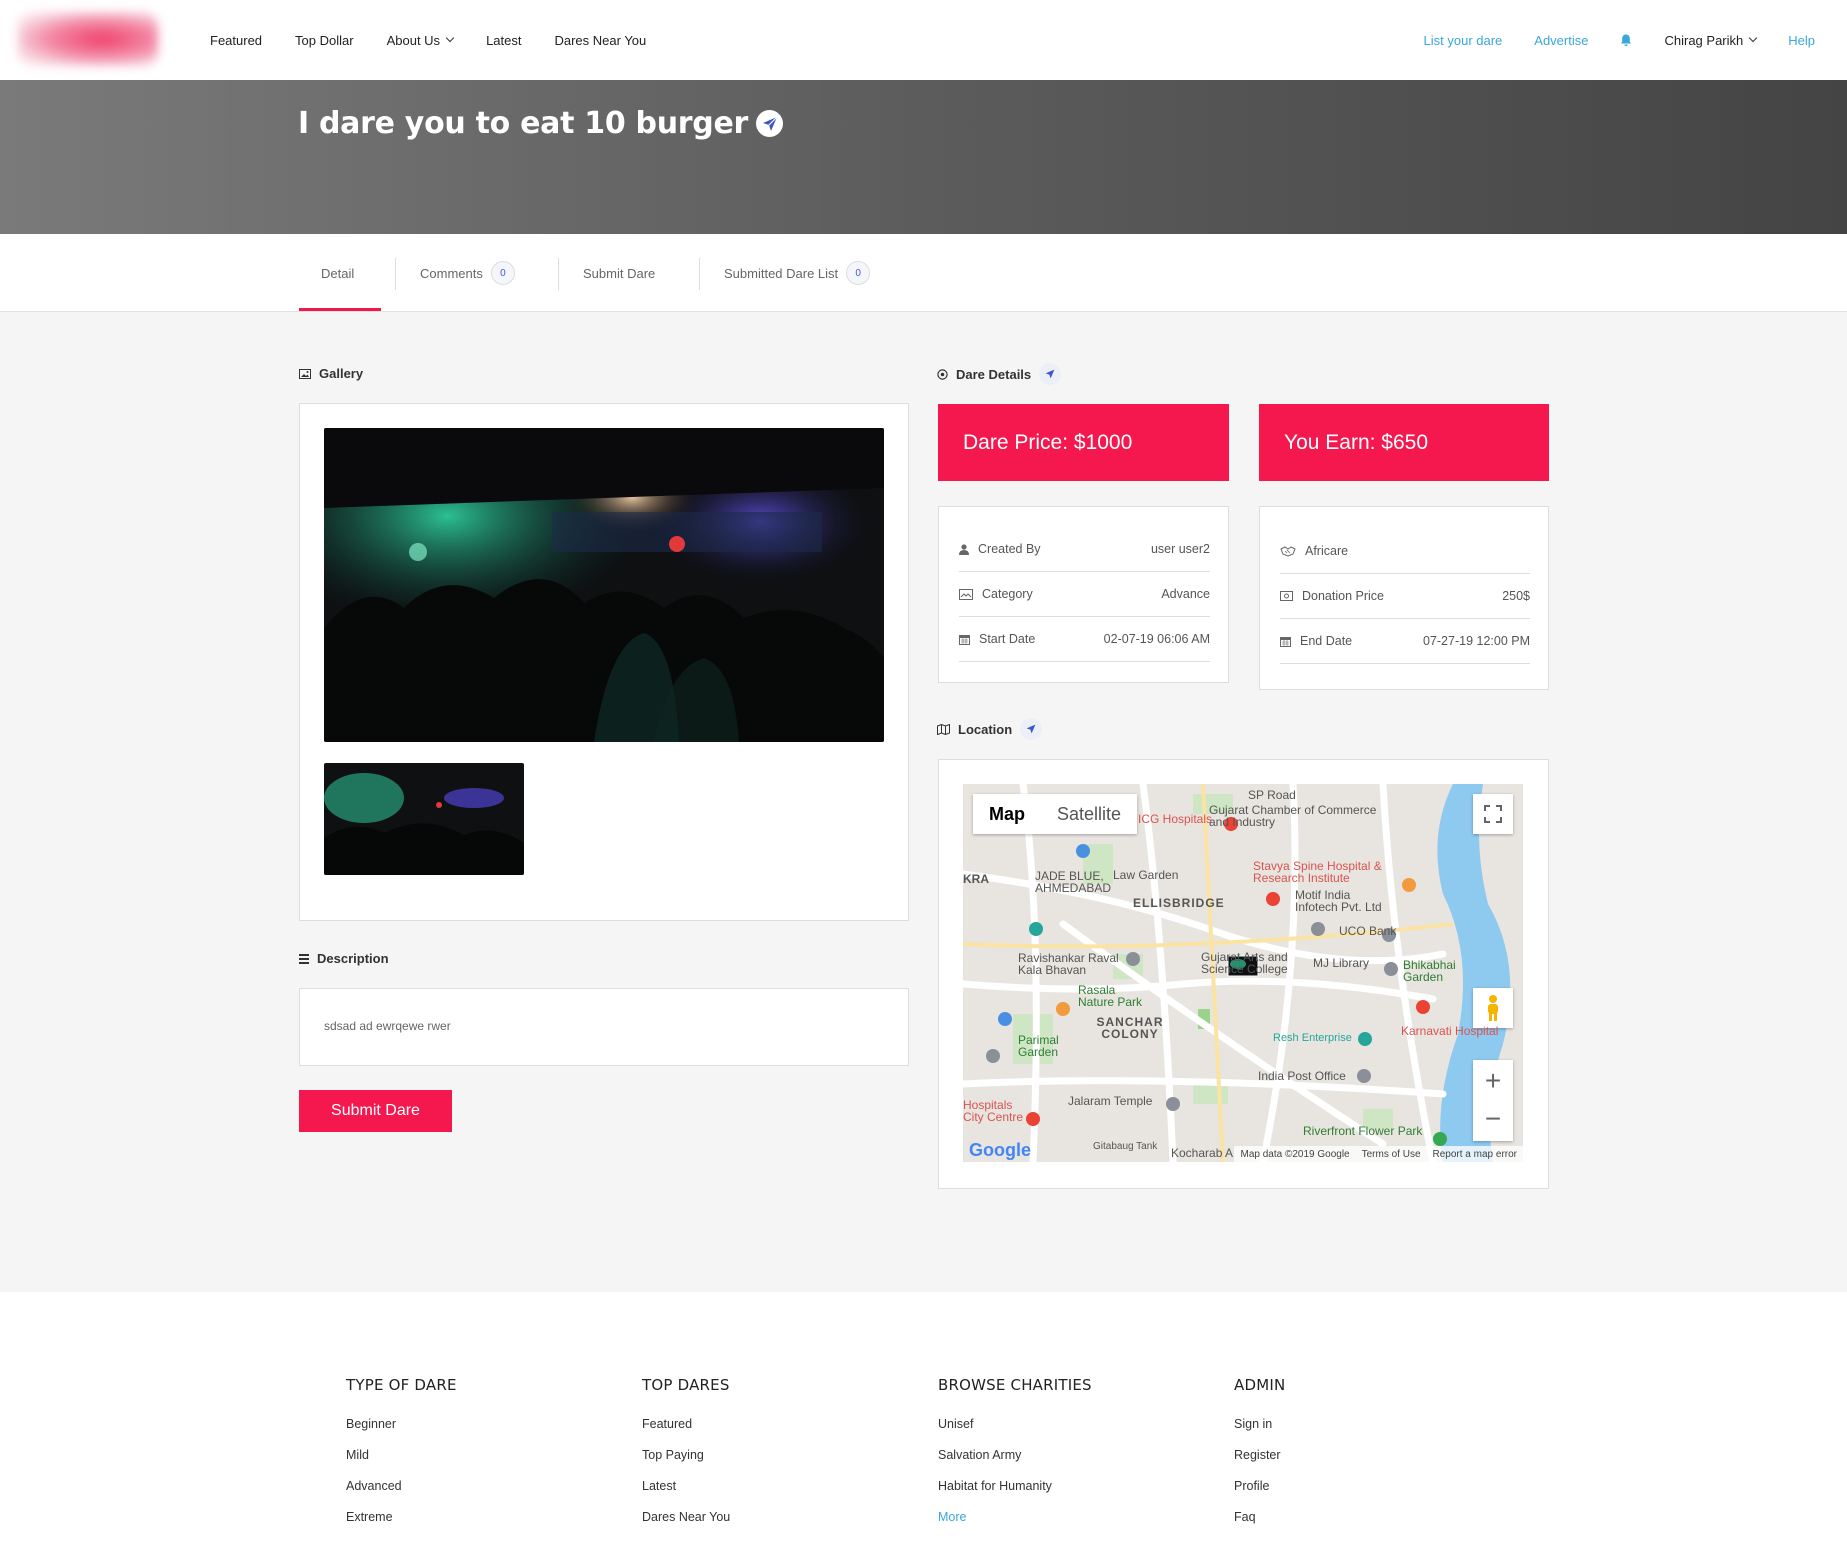  I want to click on map-label: Gitabaug Tank, so click(1125, 1146).